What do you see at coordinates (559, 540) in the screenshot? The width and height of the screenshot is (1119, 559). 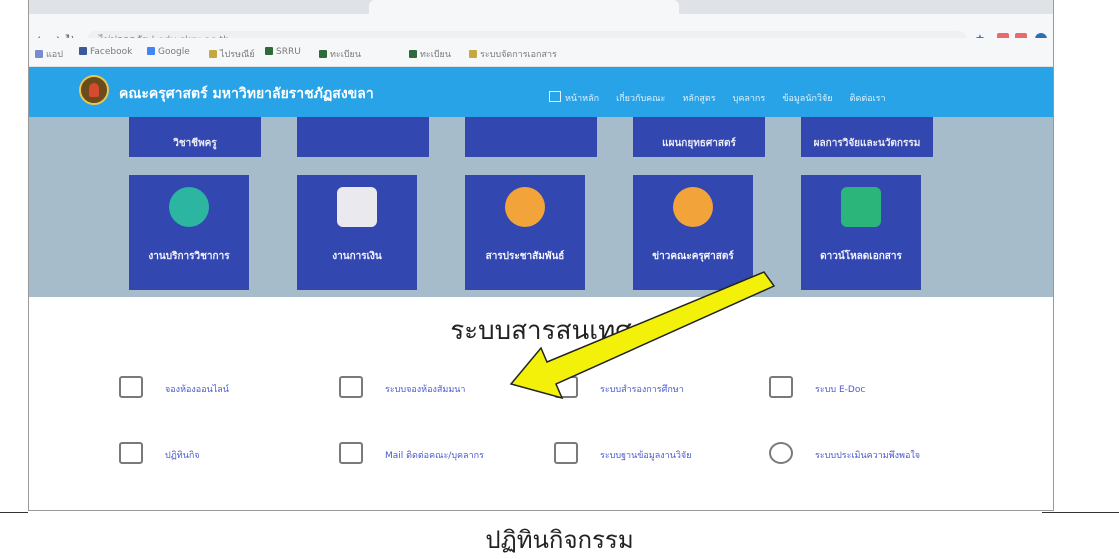 I see `activity-calendar-heading: ปฏิทินกิจกรรม` at bounding box center [559, 540].